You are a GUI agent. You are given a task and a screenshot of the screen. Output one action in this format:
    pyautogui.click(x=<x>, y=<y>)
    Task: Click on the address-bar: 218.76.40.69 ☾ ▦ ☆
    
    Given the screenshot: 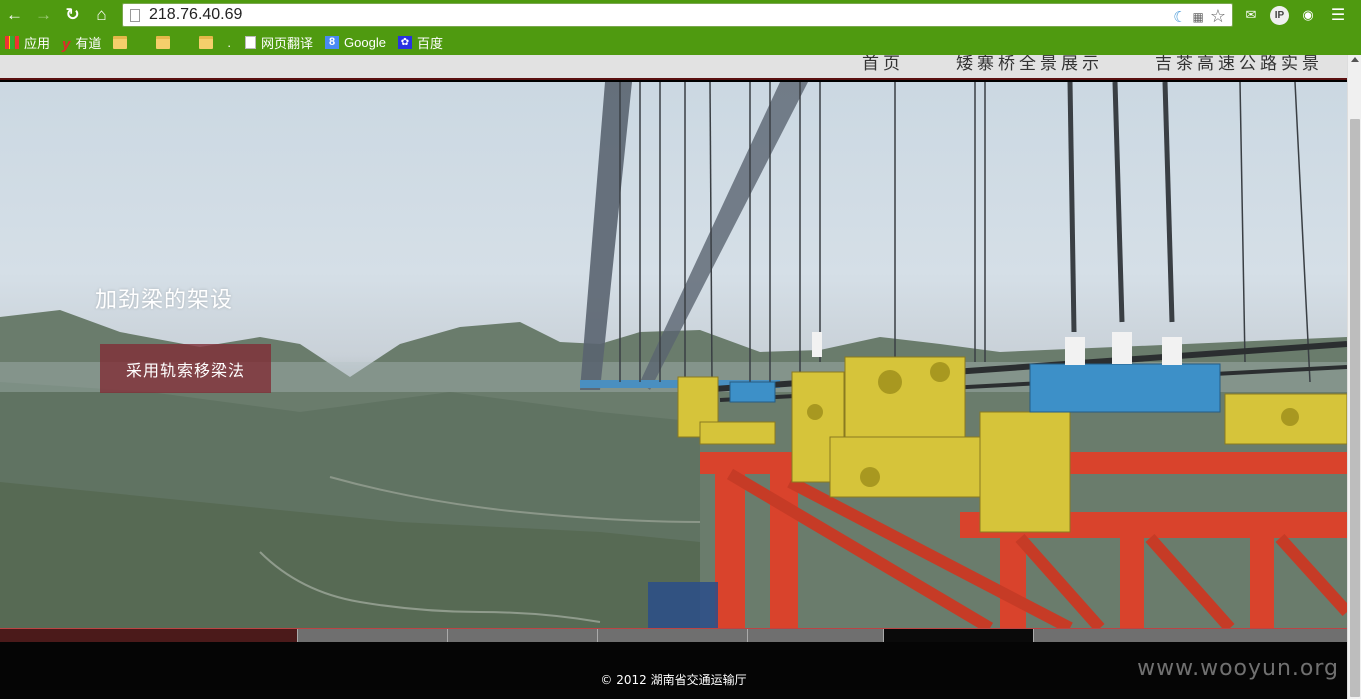 What is the action you would take?
    pyautogui.click(x=677, y=15)
    